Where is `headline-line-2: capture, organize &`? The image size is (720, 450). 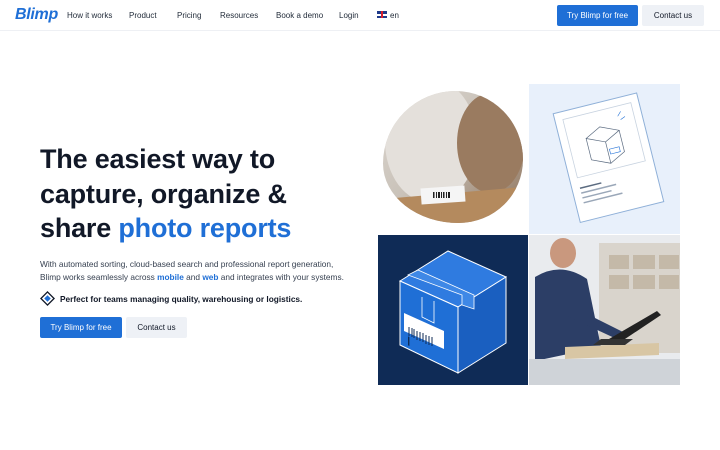 headline-line-2: capture, organize & is located at coordinates (163, 193).